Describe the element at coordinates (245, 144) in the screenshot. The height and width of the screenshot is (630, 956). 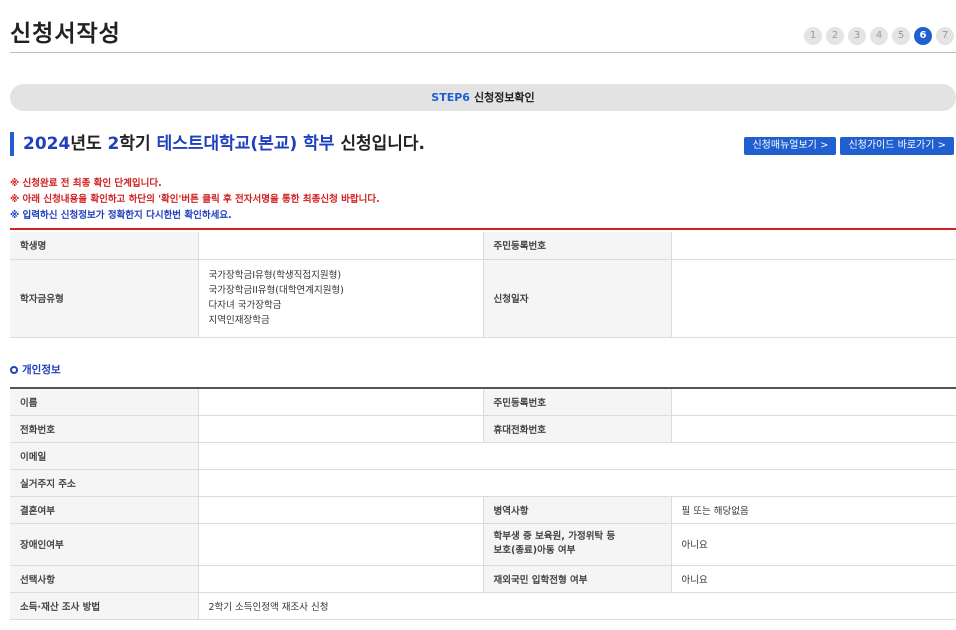
I see `heading-school: 테스트대학교(본교) 학부` at that location.